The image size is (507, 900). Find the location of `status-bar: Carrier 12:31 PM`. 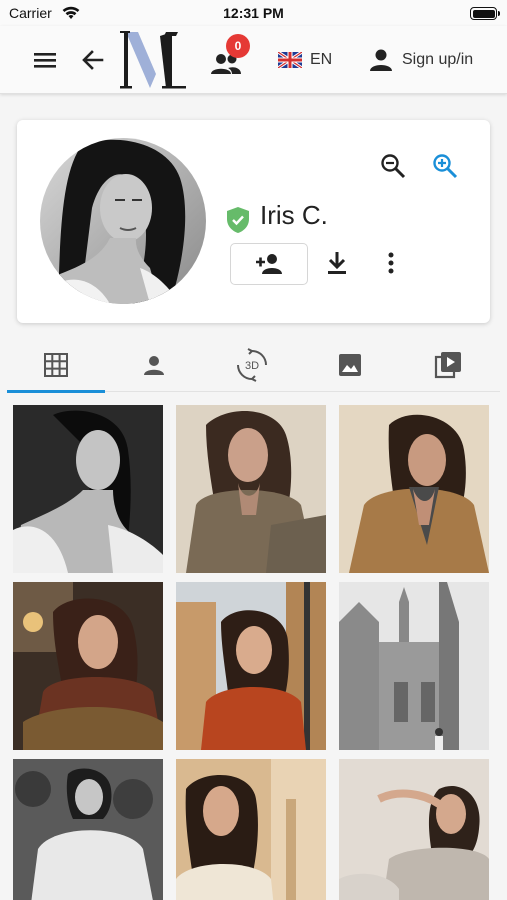

status-bar: Carrier 12:31 PM is located at coordinates (253, 13).